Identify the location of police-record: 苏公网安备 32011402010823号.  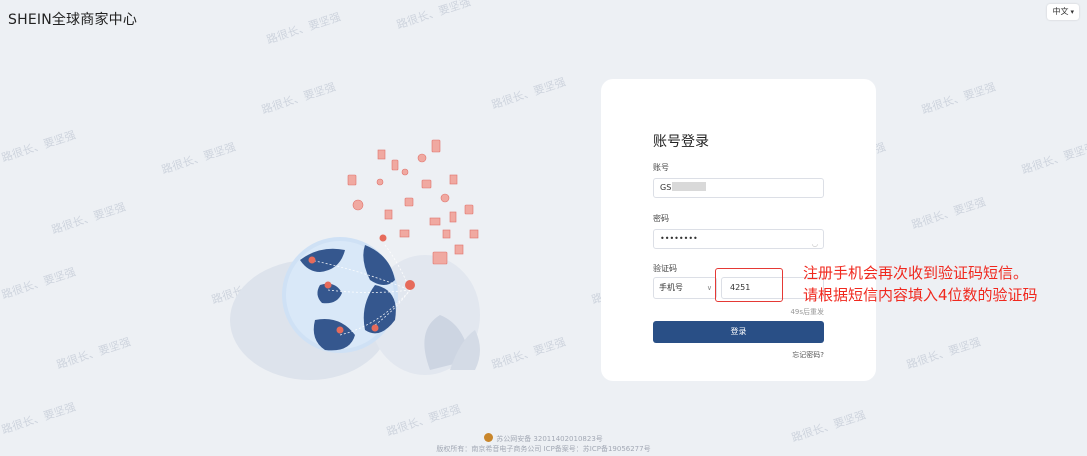
(543, 438).